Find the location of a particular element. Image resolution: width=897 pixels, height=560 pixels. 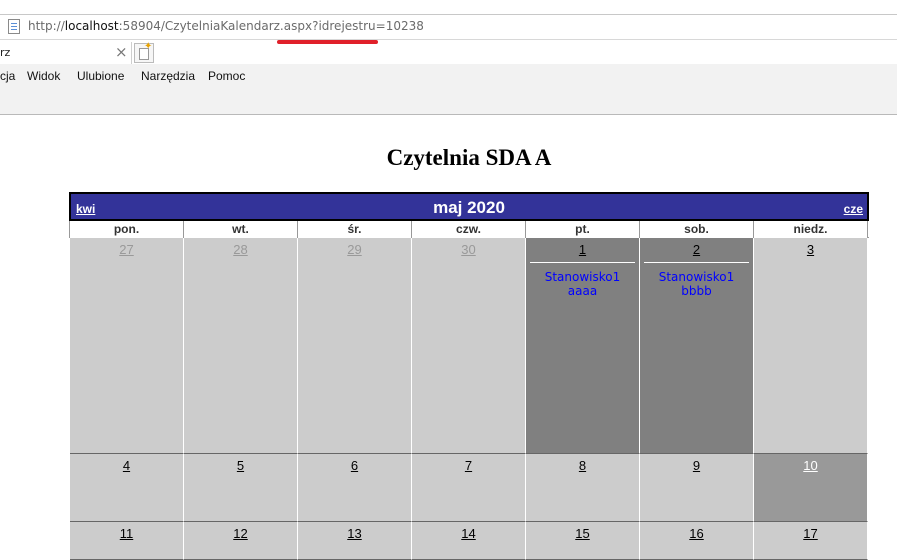

weekday-header: niedz. is located at coordinates (811, 229).